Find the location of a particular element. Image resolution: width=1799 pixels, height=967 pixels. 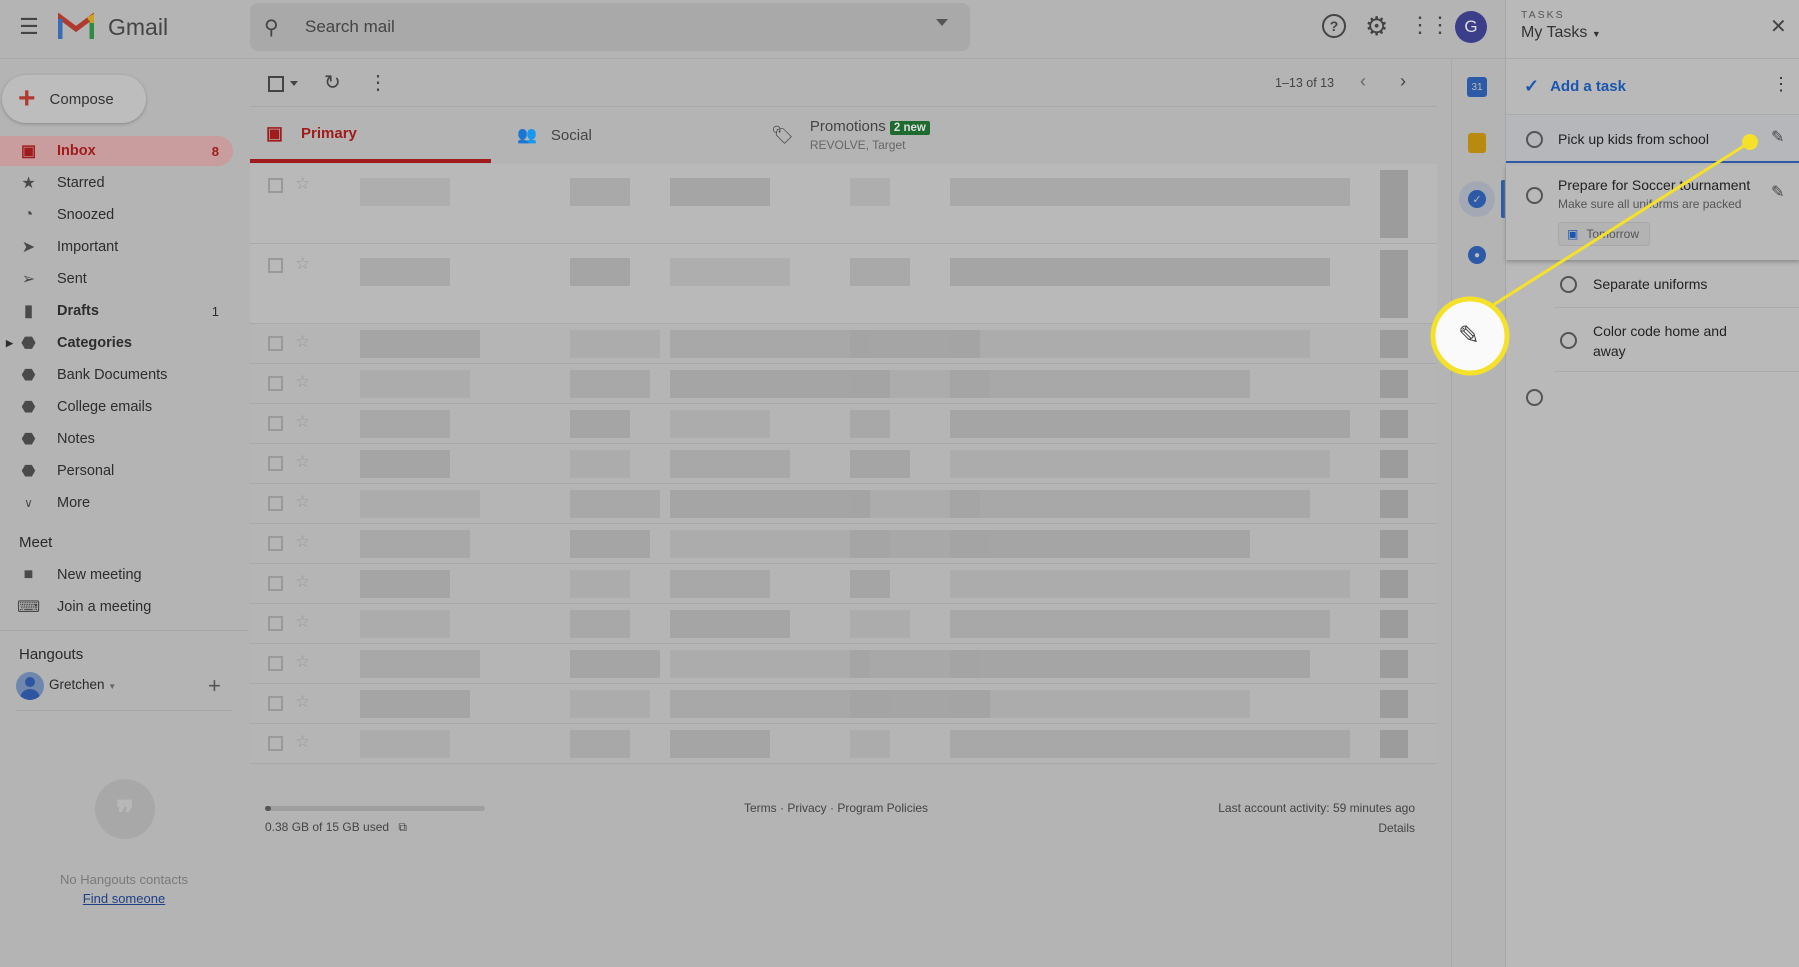

add-contact-icon: + is located at coordinates (214, 686).